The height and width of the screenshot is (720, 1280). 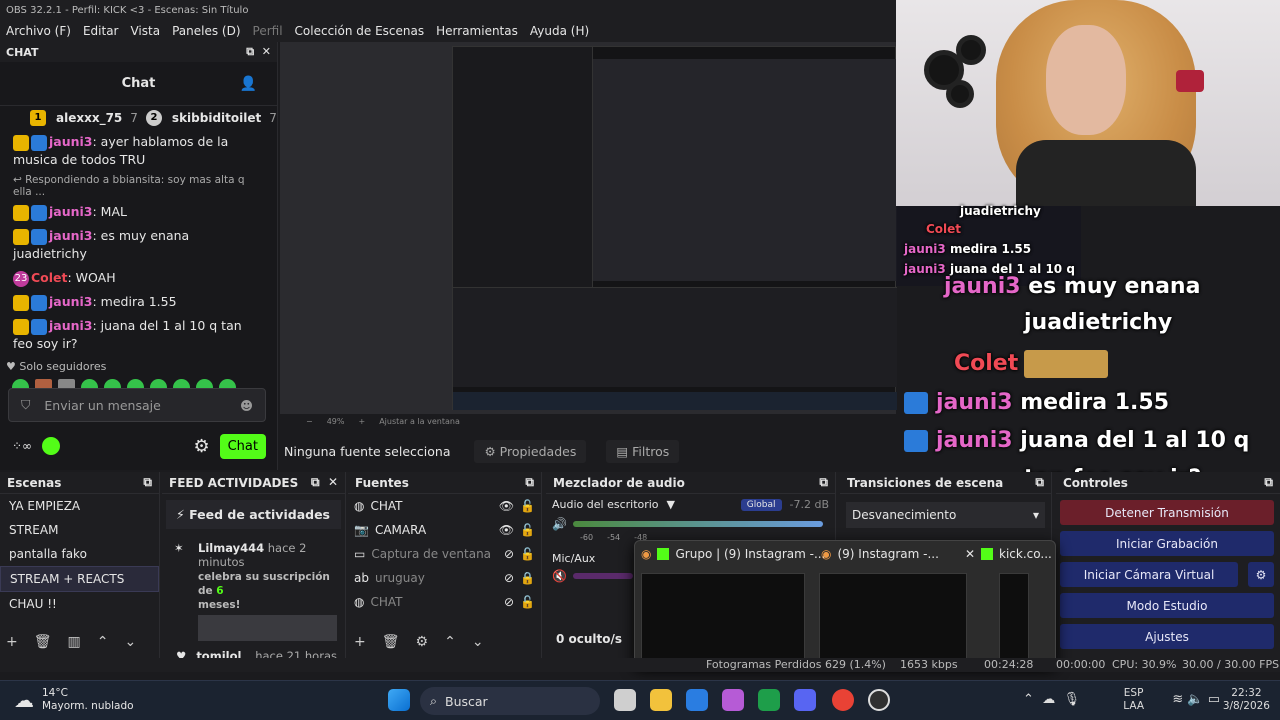 What do you see at coordinates (530, 451) in the screenshot?
I see `properties-button: ⚙ Propiedades` at bounding box center [530, 451].